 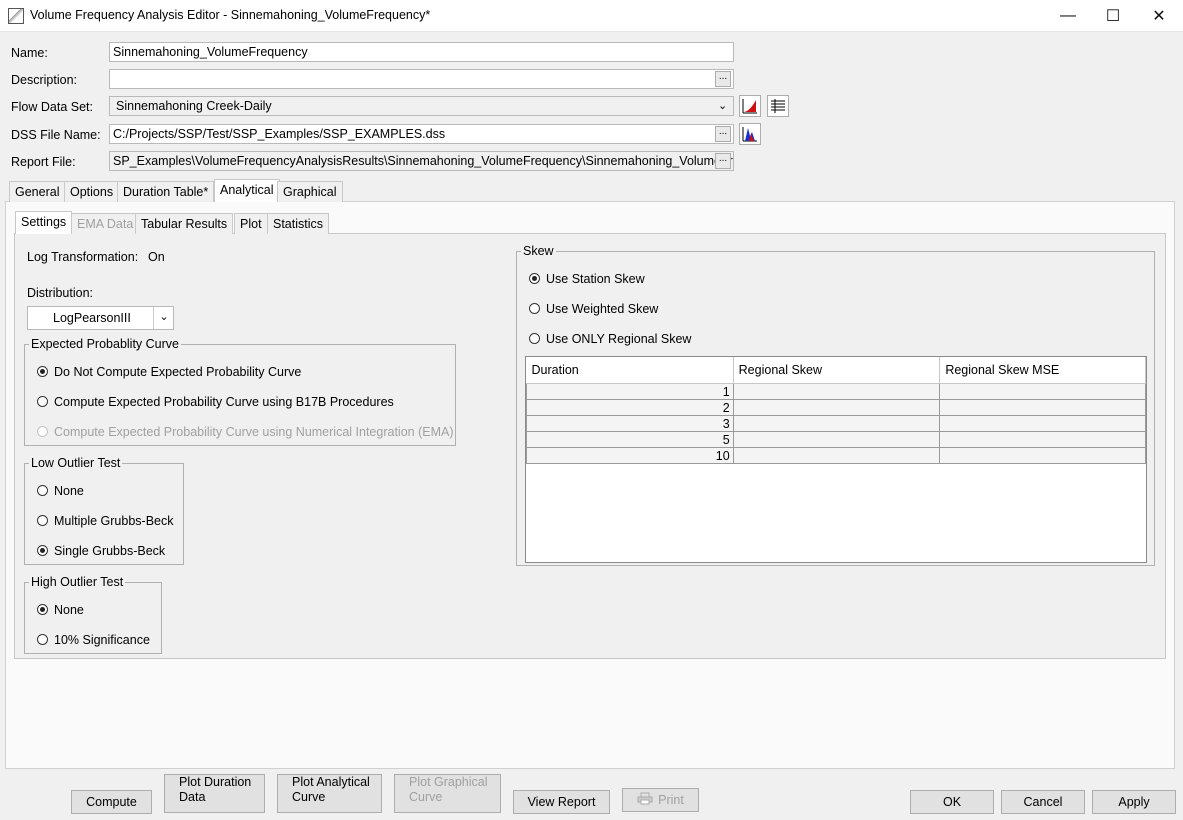 What do you see at coordinates (298, 223) in the screenshot?
I see `subtab-statistics: Statistics` at bounding box center [298, 223].